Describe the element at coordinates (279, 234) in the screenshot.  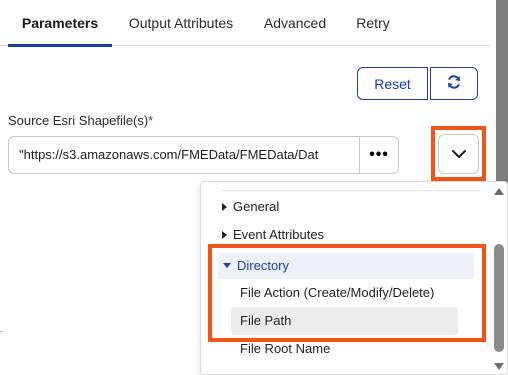
I see `tree-item-label: Event Attributes` at that location.